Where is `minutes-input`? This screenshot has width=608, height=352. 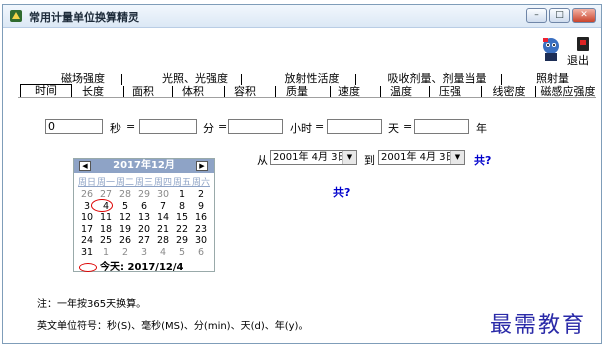 minutes-input is located at coordinates (168, 126).